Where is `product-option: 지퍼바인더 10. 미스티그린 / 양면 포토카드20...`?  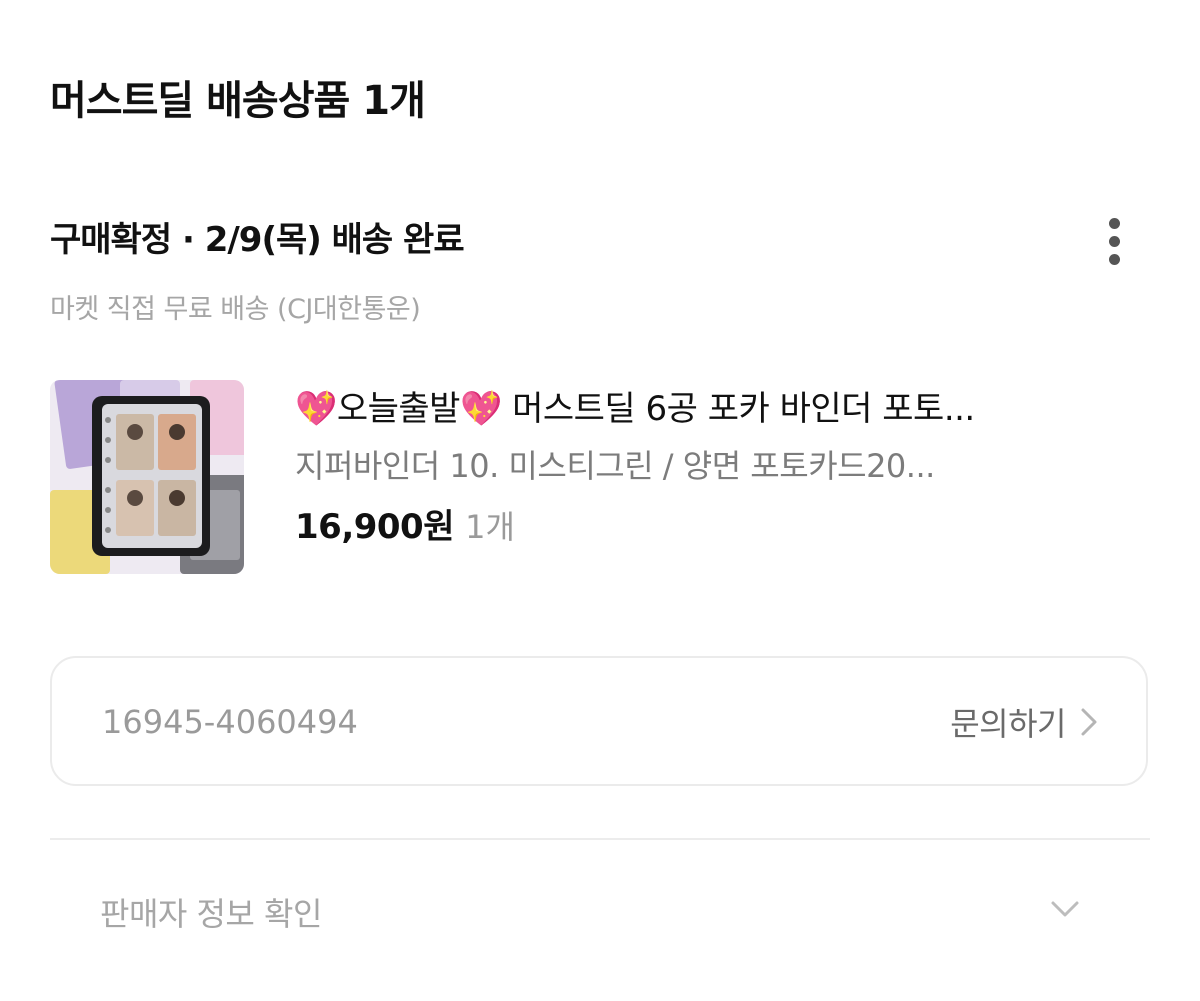
product-option: 지퍼바인더 10. 미스티그린 / 양면 포토카드20... is located at coordinates (615, 466).